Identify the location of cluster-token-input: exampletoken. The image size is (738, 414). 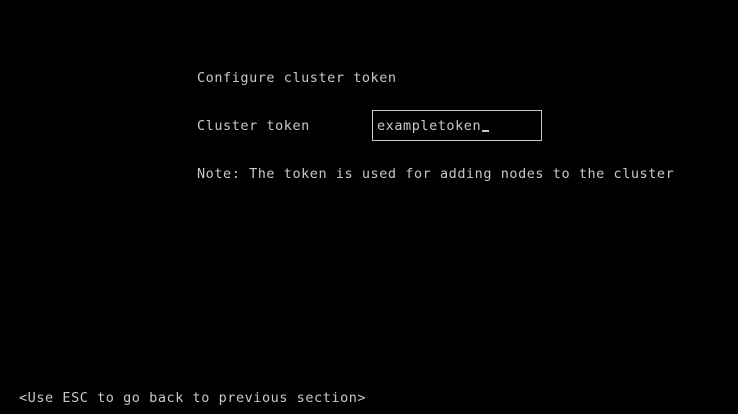
(457, 125).